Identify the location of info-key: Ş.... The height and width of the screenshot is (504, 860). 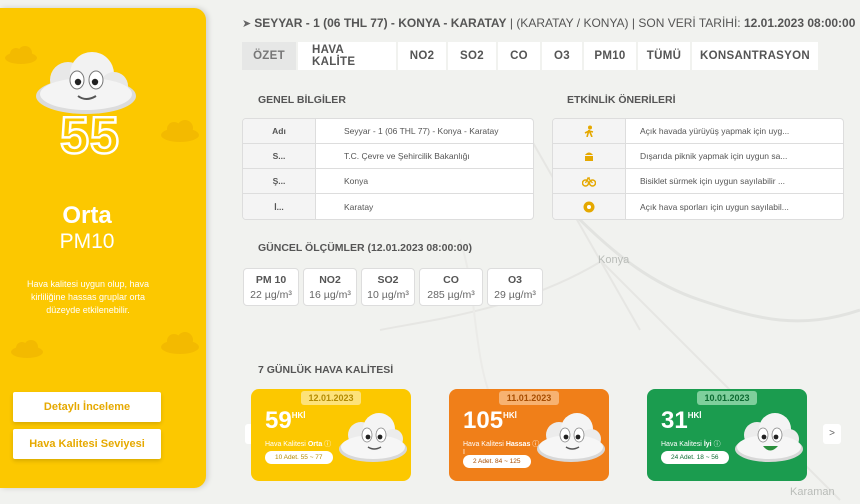
(279, 181).